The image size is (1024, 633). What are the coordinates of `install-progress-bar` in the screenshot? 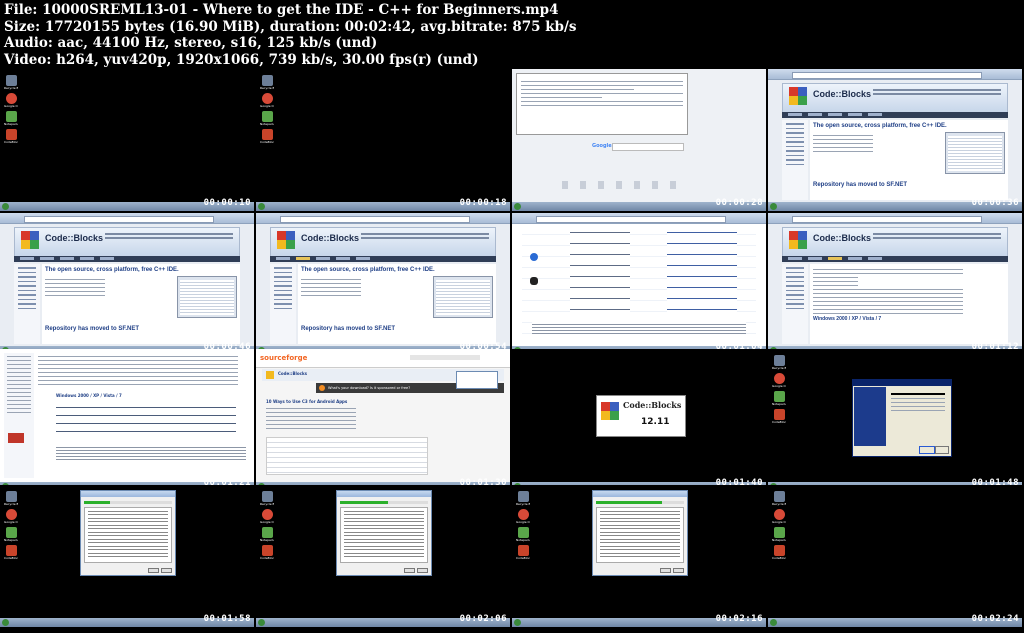 It's located at (640, 502).